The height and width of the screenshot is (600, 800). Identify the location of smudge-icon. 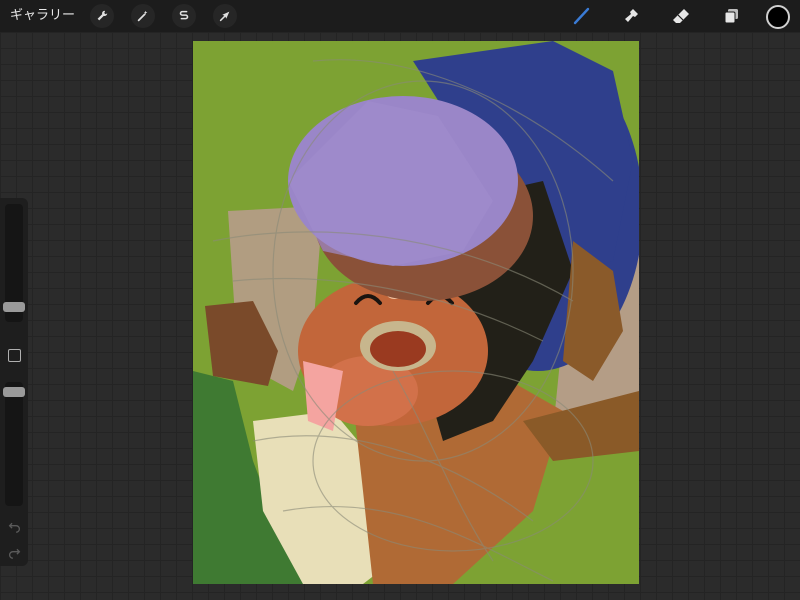
(631, 15).